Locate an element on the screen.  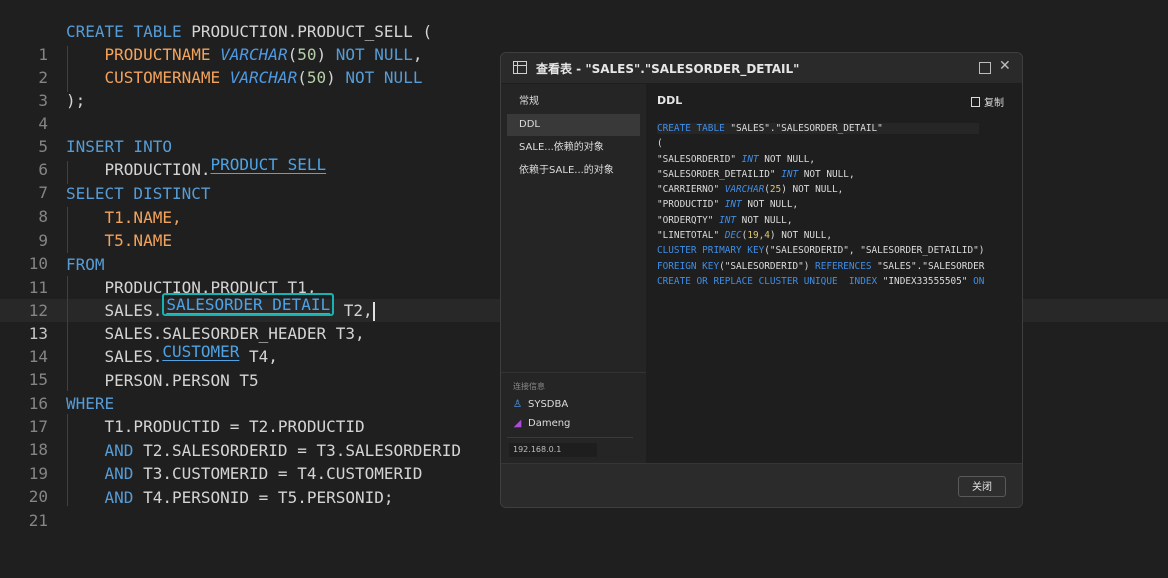
sidebar-item-general: 常规 is located at coordinates (573, 102).